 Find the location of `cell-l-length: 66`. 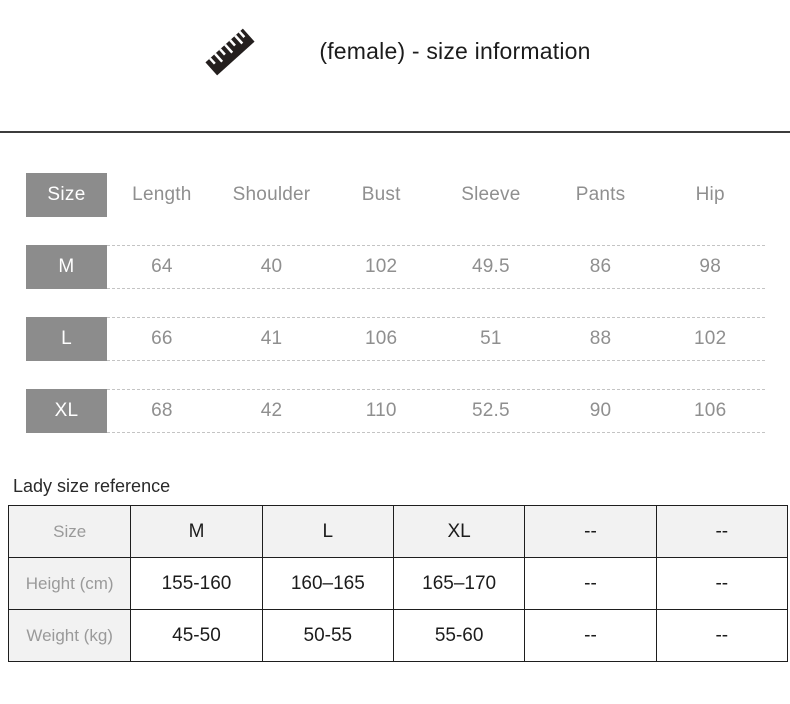

cell-l-length: 66 is located at coordinates (162, 338).